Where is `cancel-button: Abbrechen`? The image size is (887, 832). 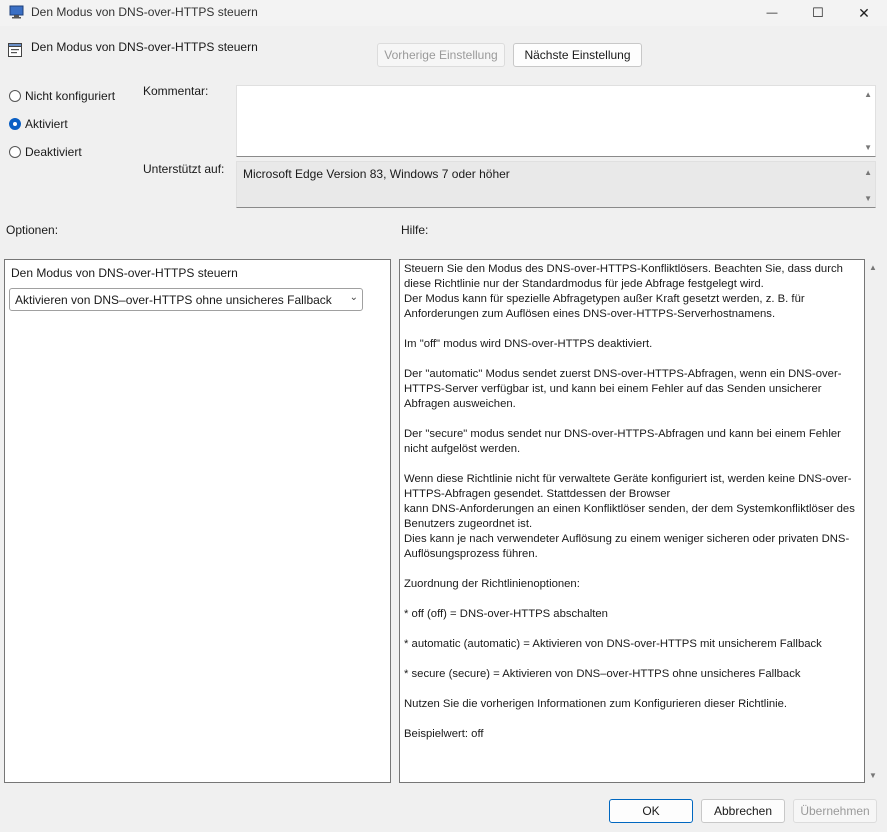
cancel-button: Abbrechen is located at coordinates (743, 811).